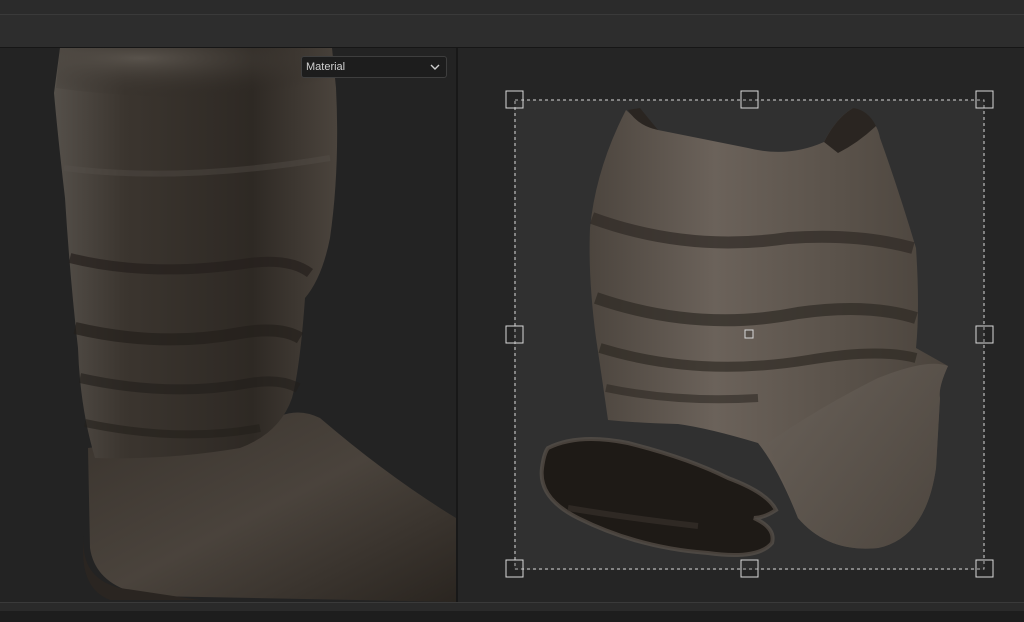 The width and height of the screenshot is (1024, 622). Describe the element at coordinates (326, 67) in the screenshot. I see `material-dropdown-value: Material` at that location.